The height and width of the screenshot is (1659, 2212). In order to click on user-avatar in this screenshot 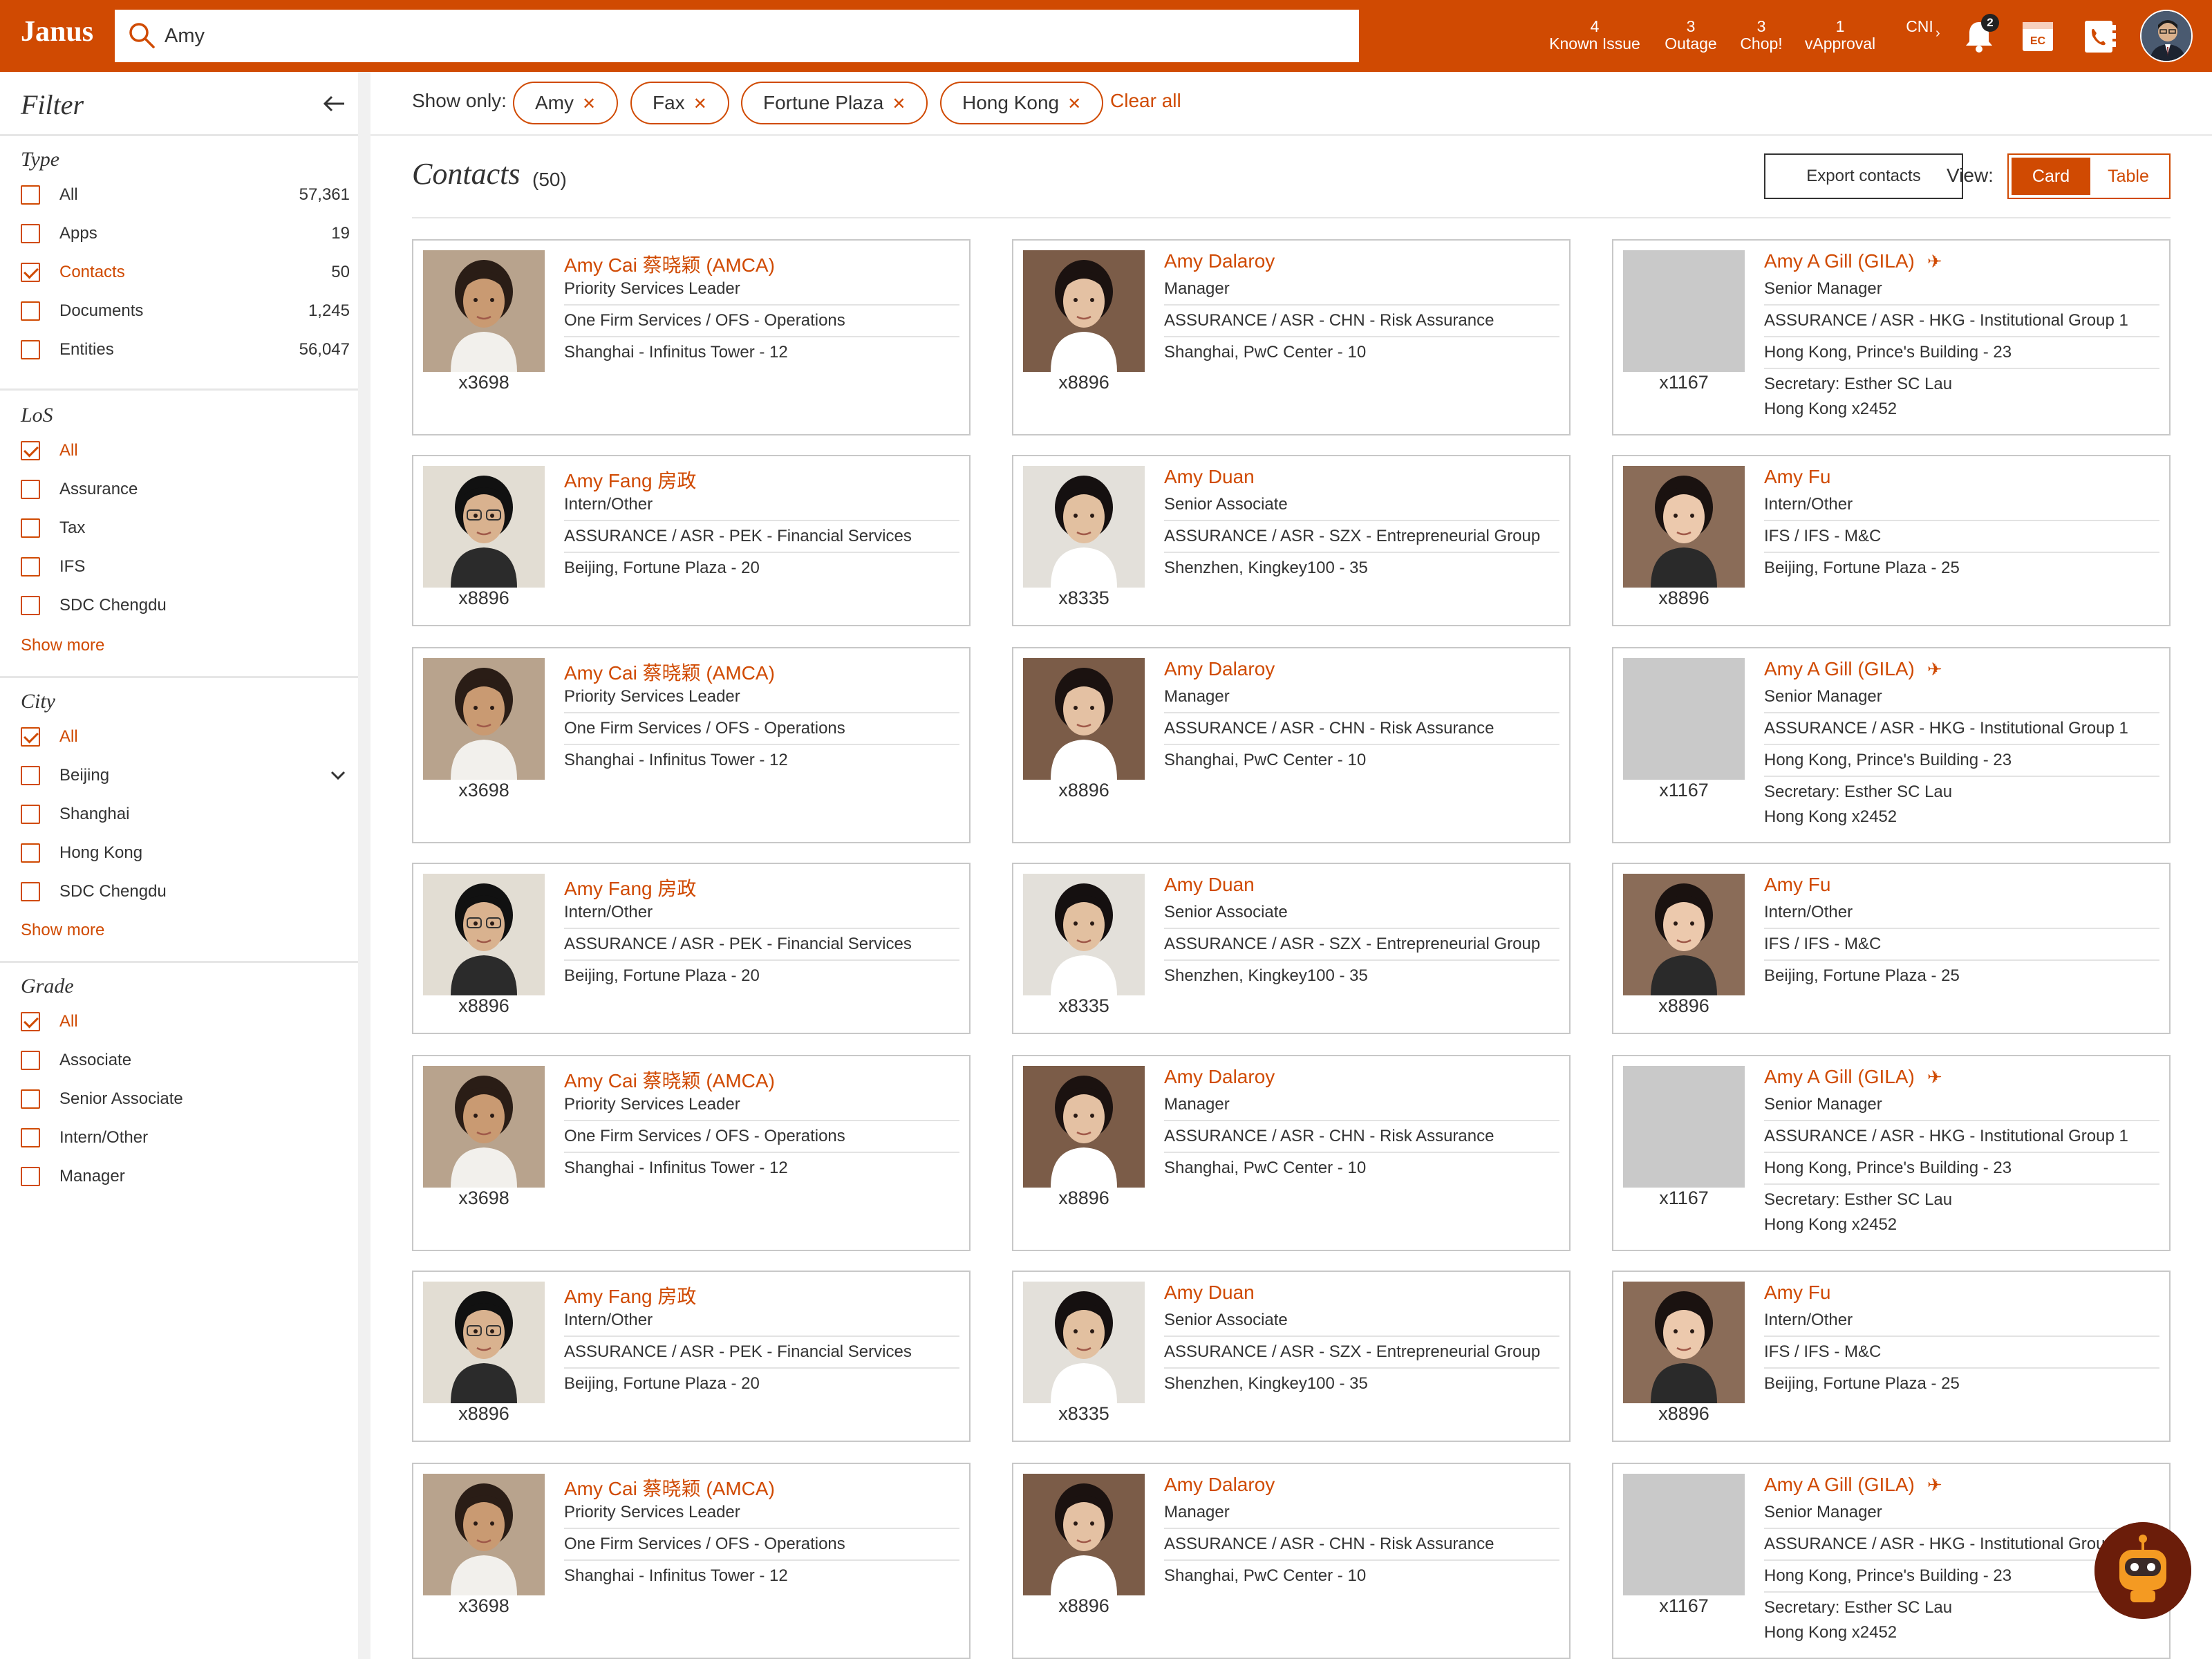, I will do `click(2166, 36)`.